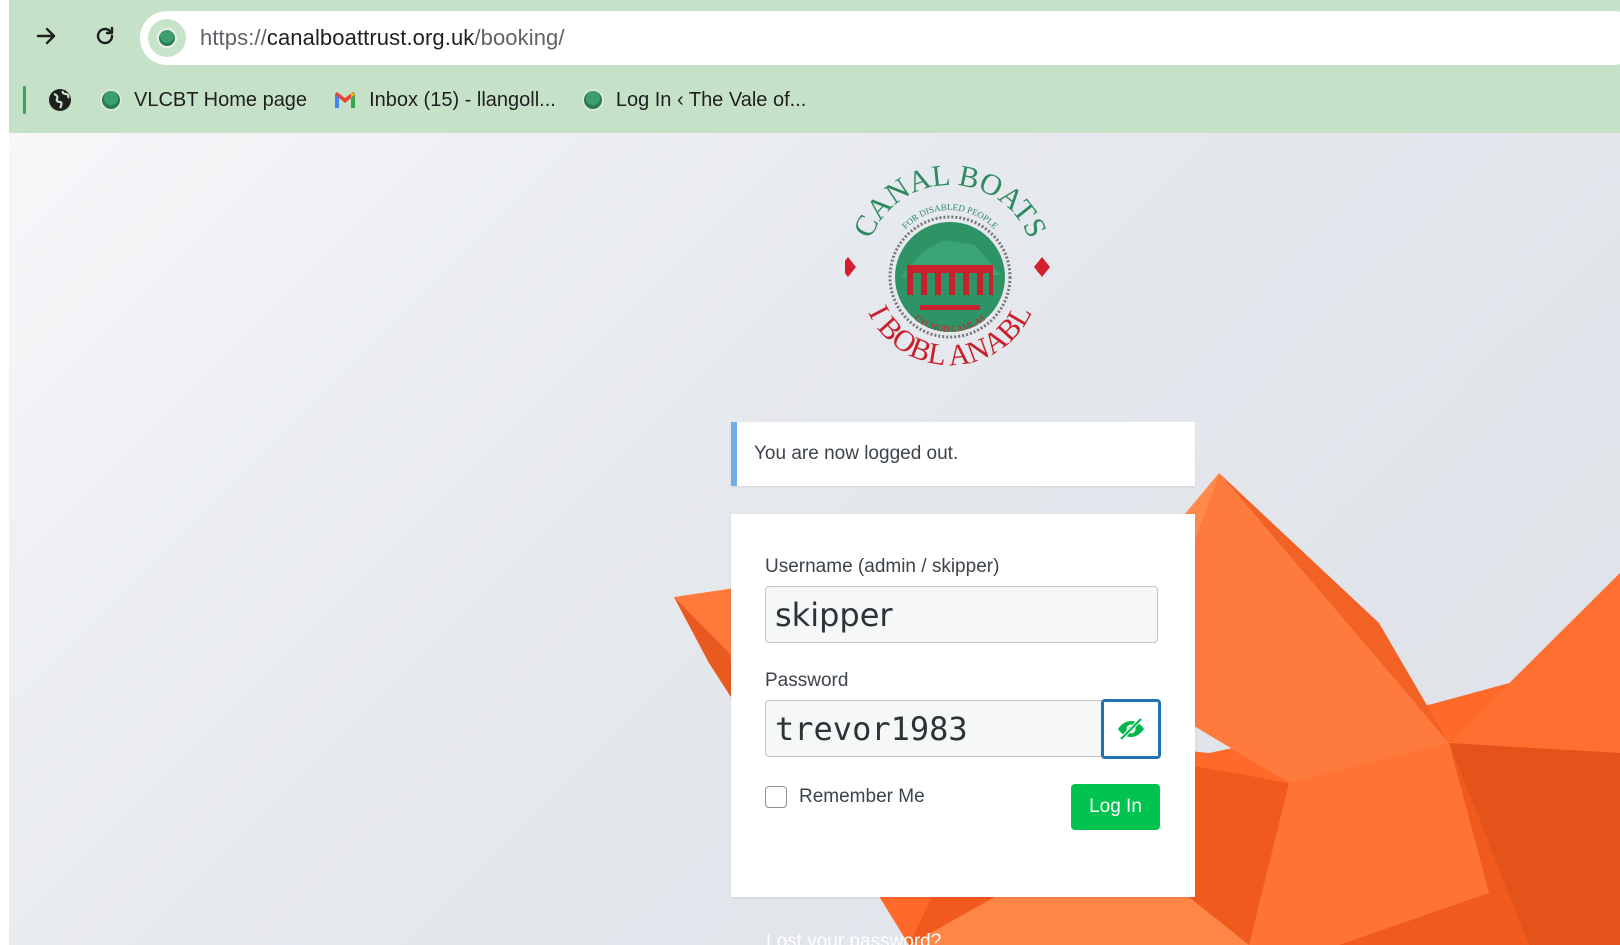  What do you see at coordinates (167, 38) in the screenshot?
I see `site-info-icon` at bounding box center [167, 38].